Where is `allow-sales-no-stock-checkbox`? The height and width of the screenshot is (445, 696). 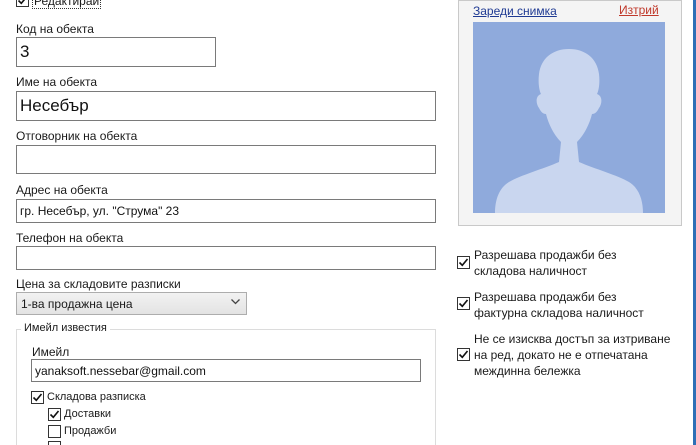 allow-sales-no-stock-checkbox is located at coordinates (463, 262).